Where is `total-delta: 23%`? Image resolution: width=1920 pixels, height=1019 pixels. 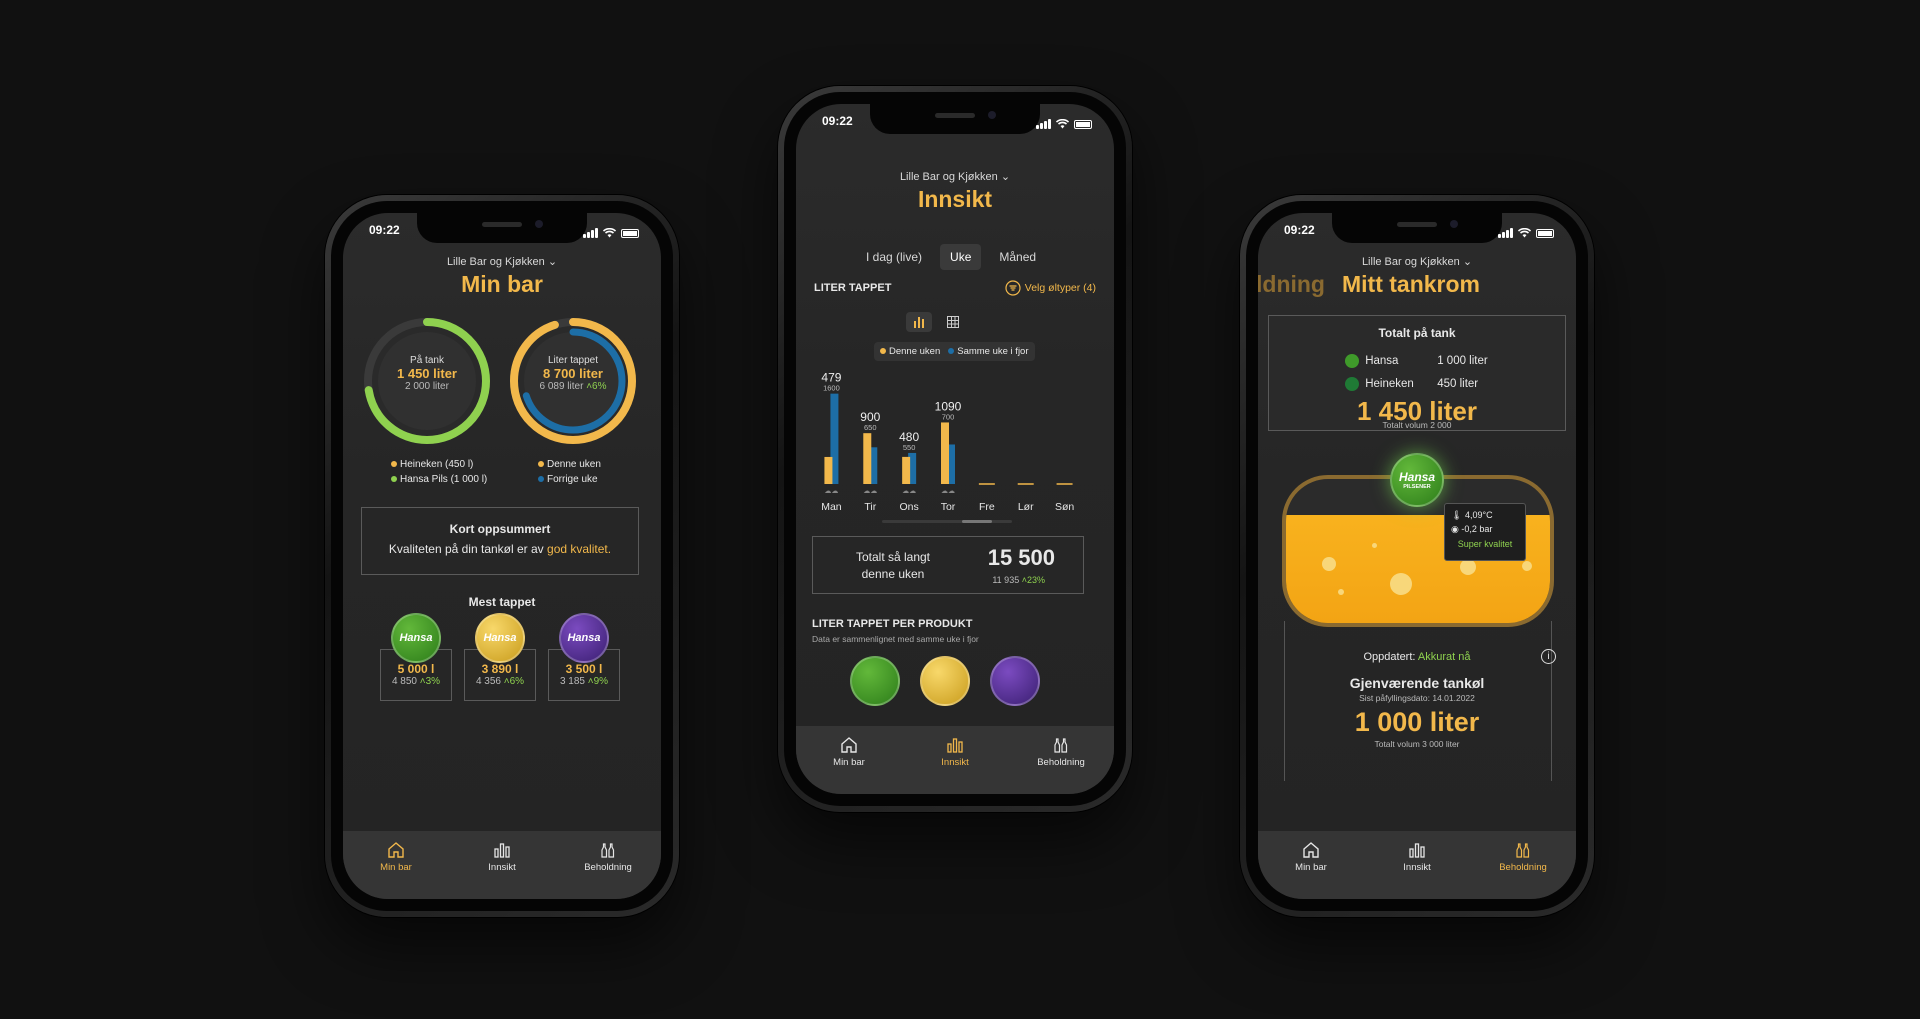
total-delta: 23% is located at coordinates (1035, 580).